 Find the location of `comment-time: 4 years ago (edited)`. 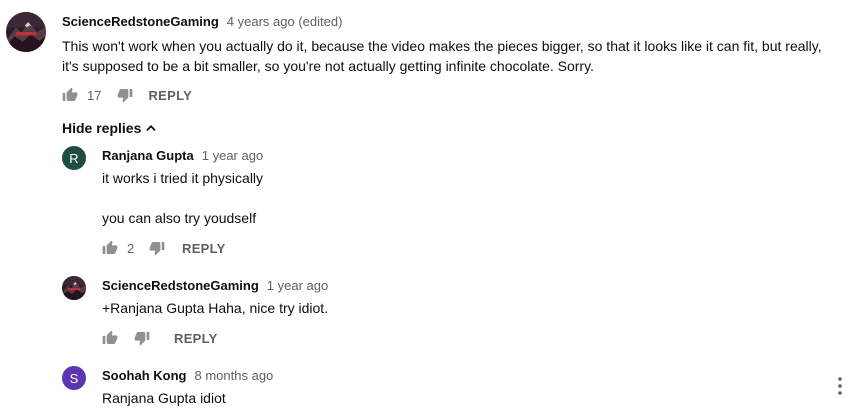

comment-time: 4 years ago (edited) is located at coordinates (285, 21).